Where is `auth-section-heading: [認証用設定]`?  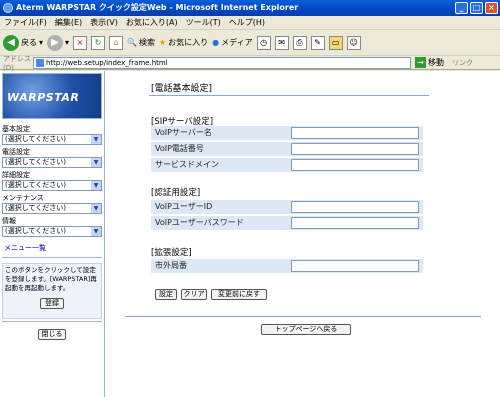 auth-section-heading: [認証用設定] is located at coordinates (176, 193).